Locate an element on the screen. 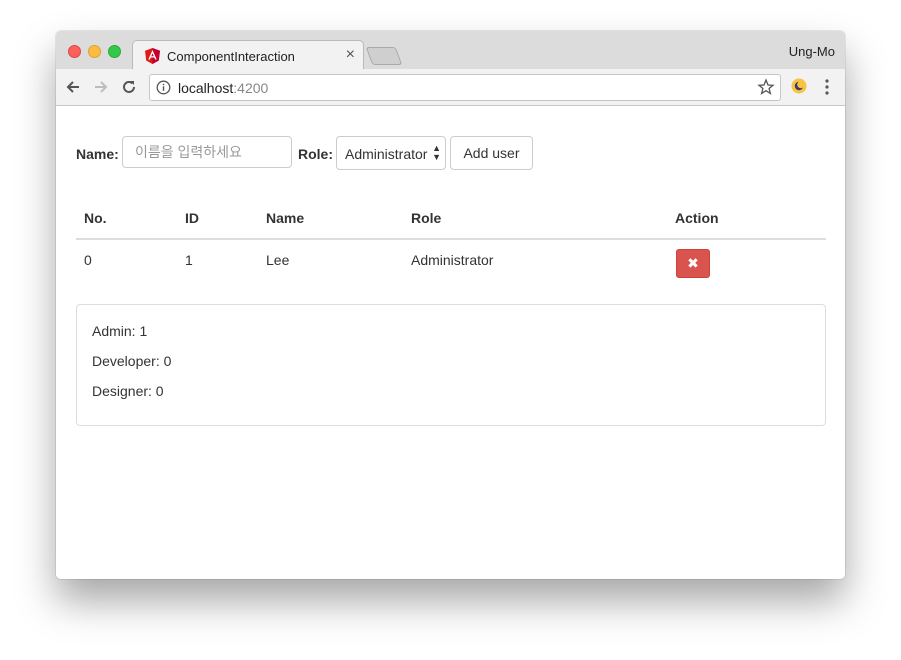 This screenshot has width=901, height=660. title-bar: ComponentInteraction × Ung-Mo is located at coordinates (450, 51).